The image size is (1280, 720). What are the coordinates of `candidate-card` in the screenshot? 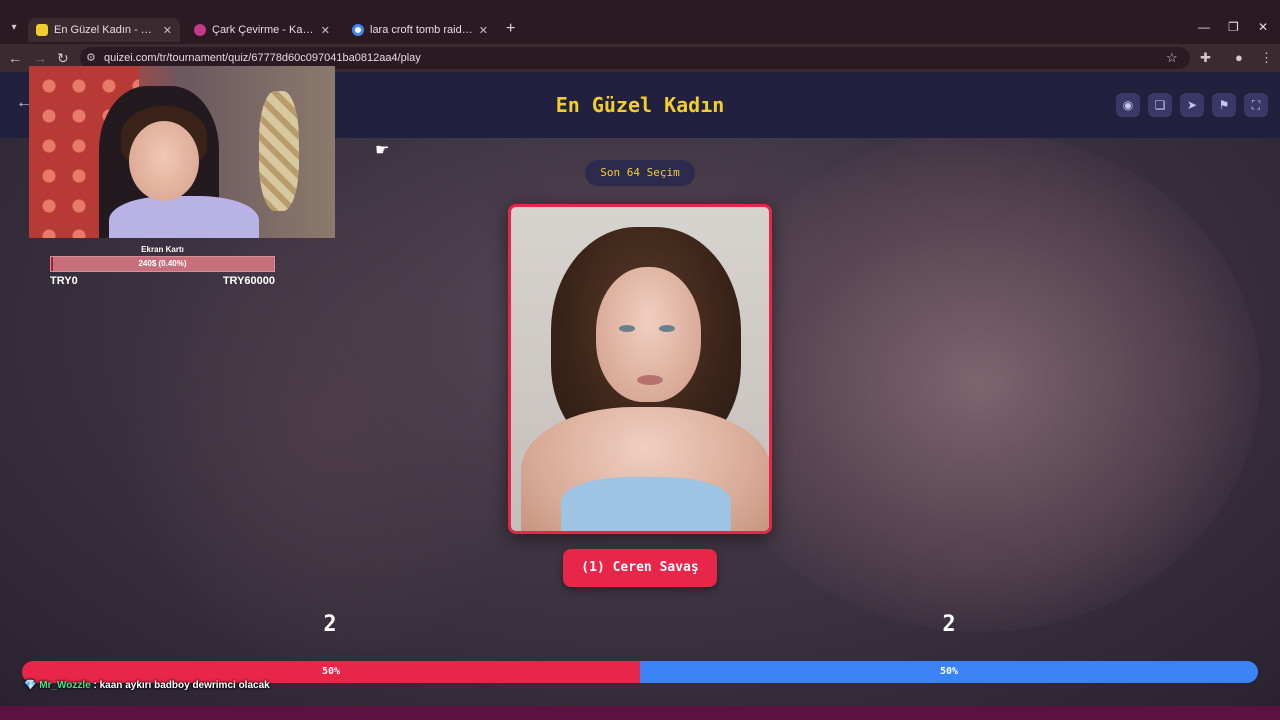 It's located at (640, 369).